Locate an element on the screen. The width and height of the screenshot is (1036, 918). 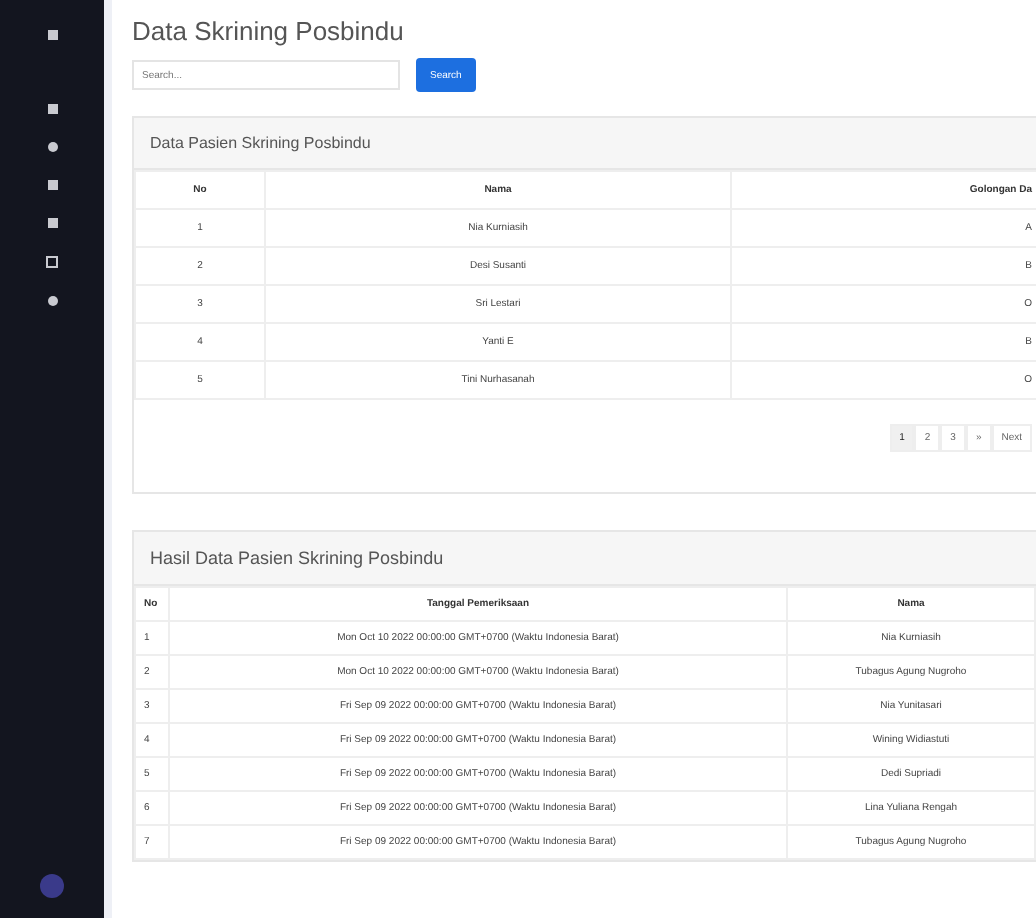
page-title: Data Skrining Posbindu is located at coordinates (269, 31).